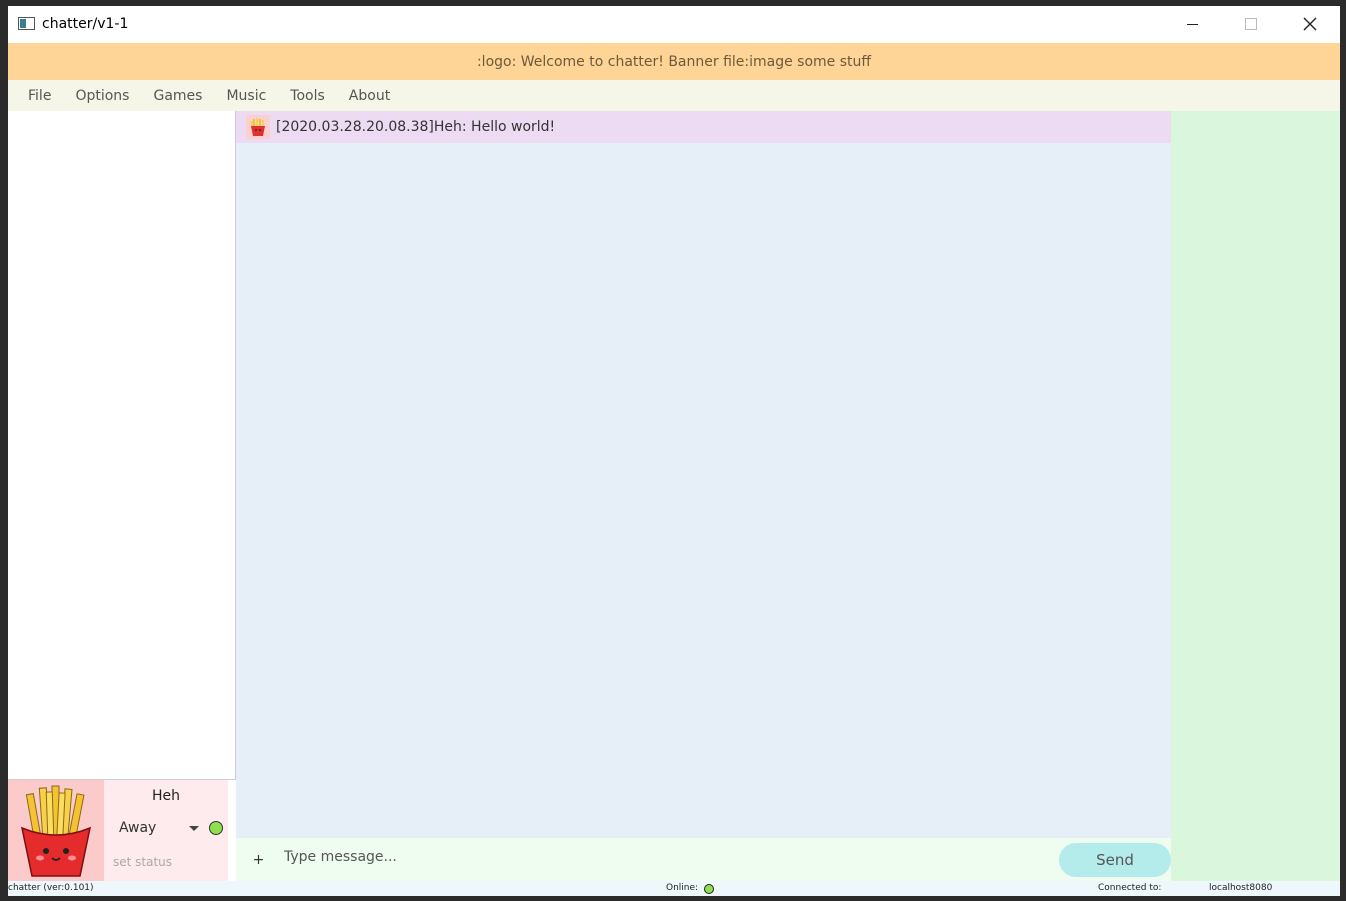  Describe the element at coordinates (122, 445) in the screenshot. I see `channel-list` at that location.